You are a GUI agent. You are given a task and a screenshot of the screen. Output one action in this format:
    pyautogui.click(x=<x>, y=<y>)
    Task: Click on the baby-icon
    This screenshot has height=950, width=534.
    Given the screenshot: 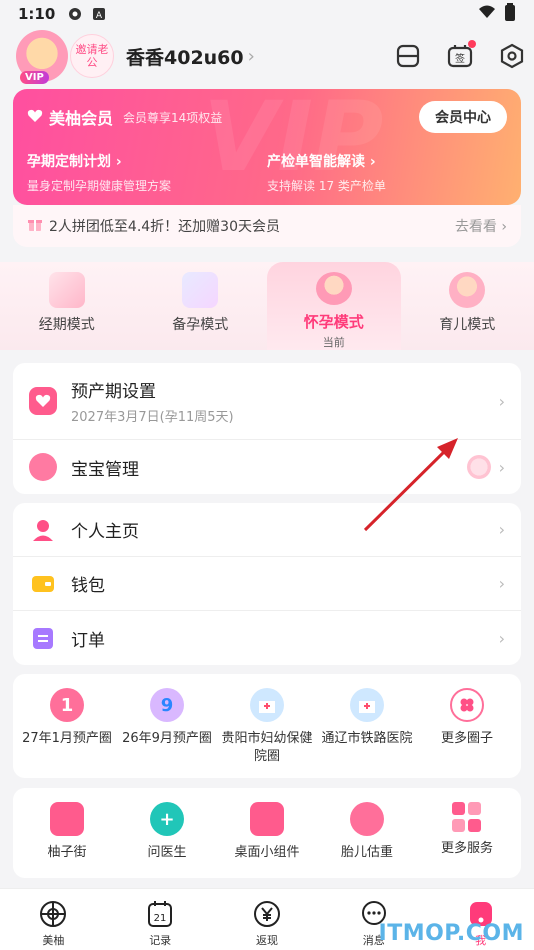 What is the action you would take?
    pyautogui.click(x=43, y=467)
    